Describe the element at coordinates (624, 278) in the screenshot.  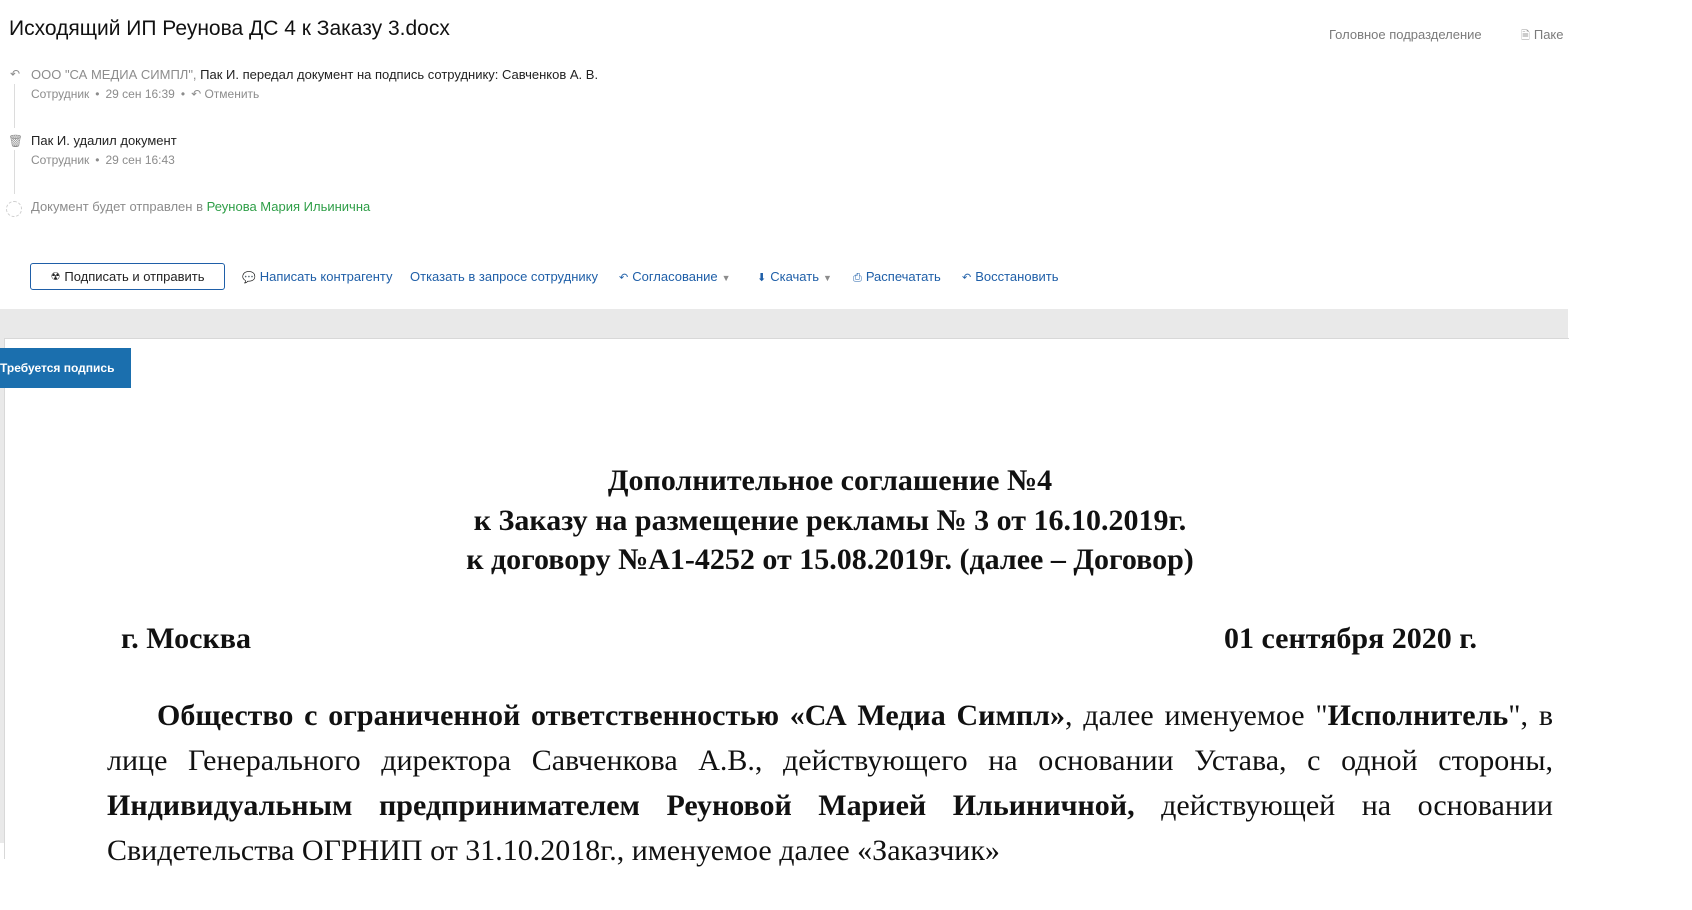
I see `reply-icon: ↶` at that location.